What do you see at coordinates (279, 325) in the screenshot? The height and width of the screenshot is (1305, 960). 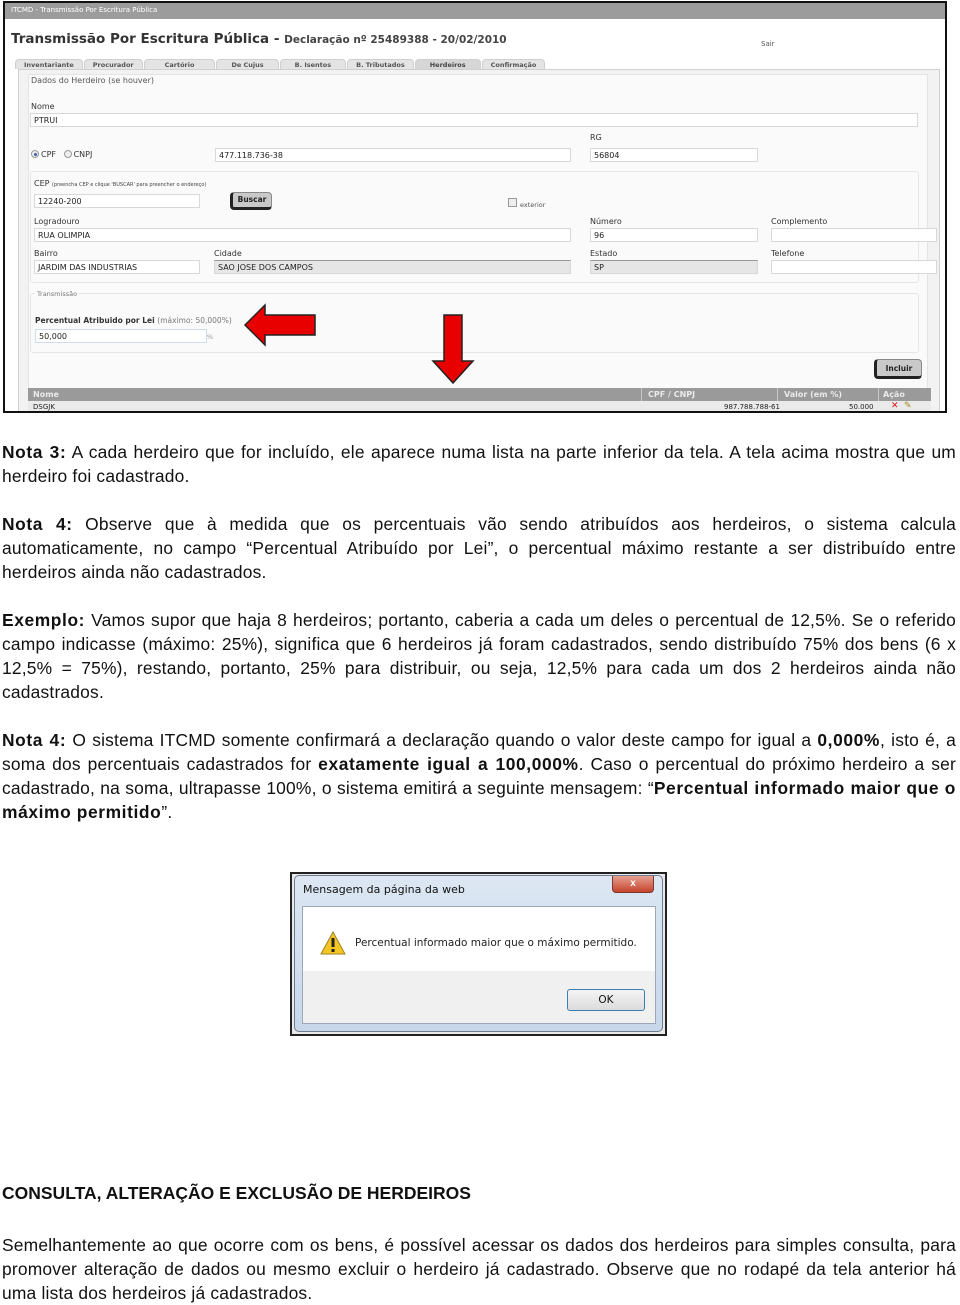 I see `left-arrow-annotation-icon` at bounding box center [279, 325].